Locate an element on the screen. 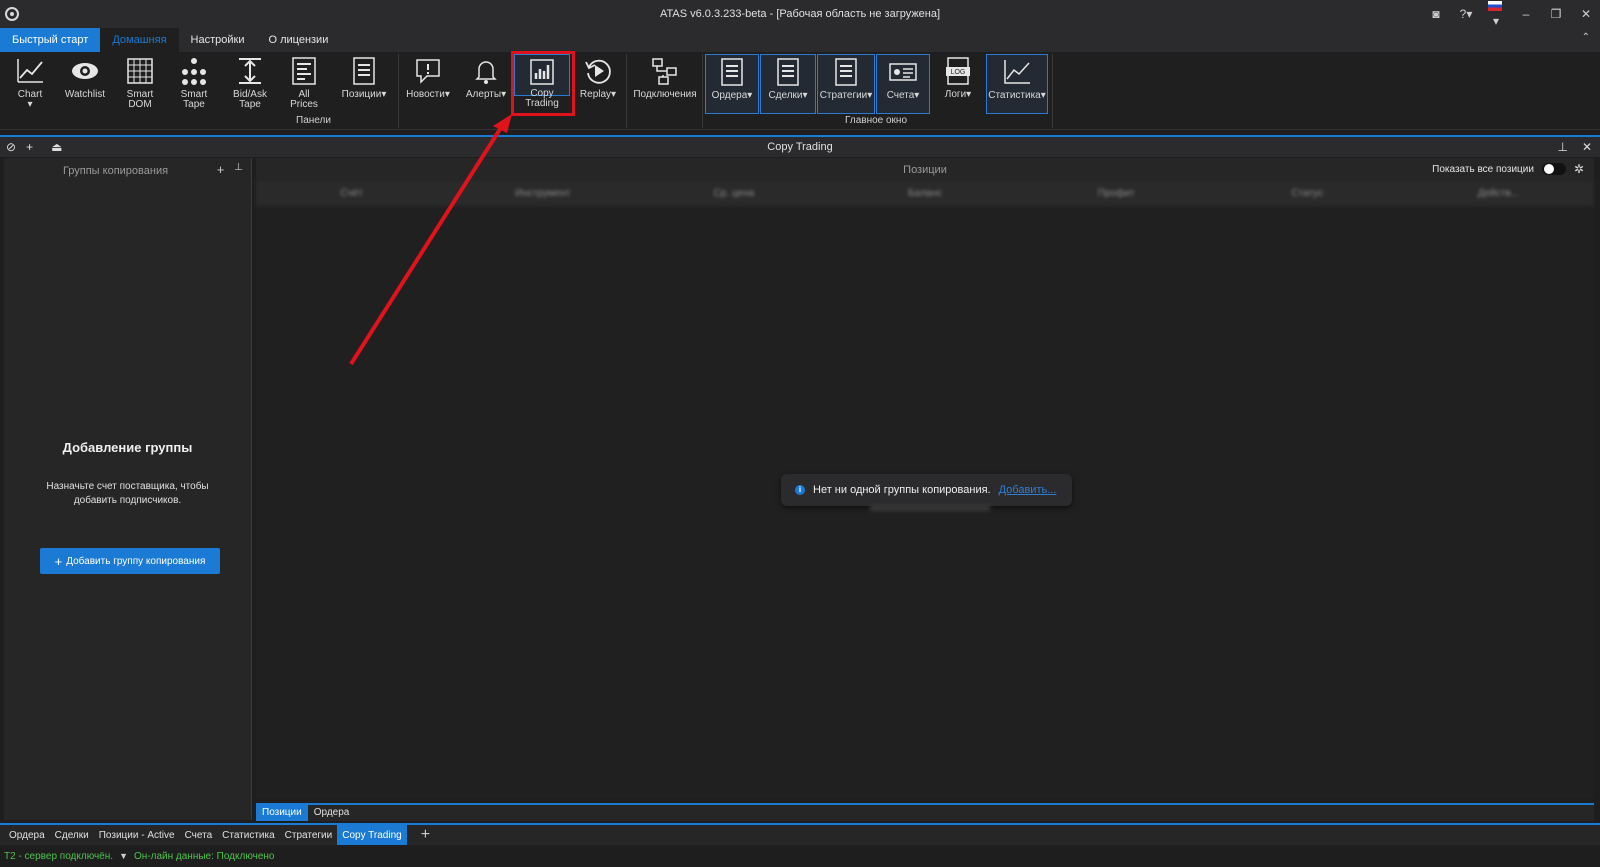  panel-title: Copy Trading is located at coordinates (800, 147).